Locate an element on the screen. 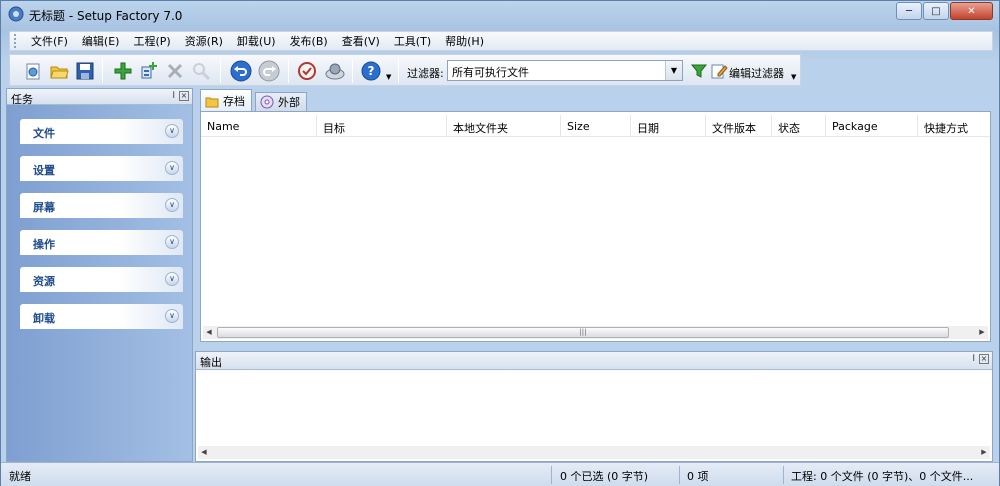 The image size is (1000, 486). new-project-icon is located at coordinates (33, 71).